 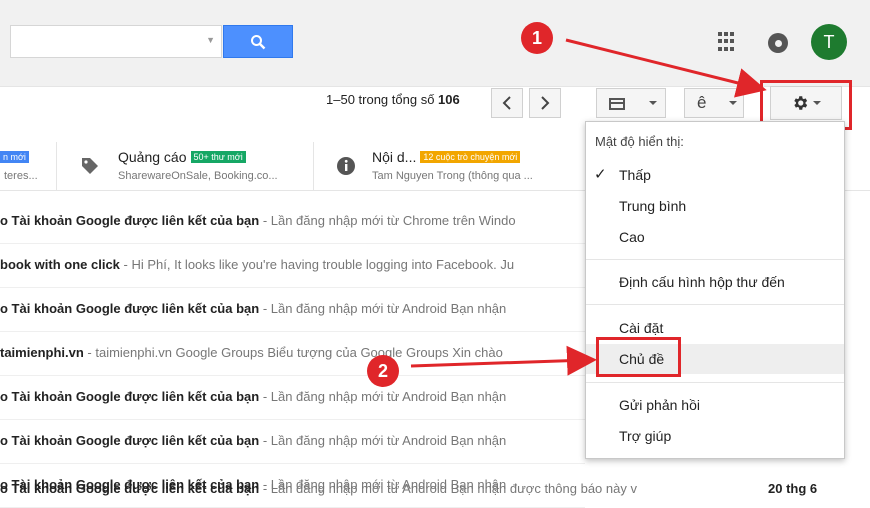 What do you see at coordinates (715, 237) in the screenshot?
I see `menu-item-density-high: Cao` at bounding box center [715, 237].